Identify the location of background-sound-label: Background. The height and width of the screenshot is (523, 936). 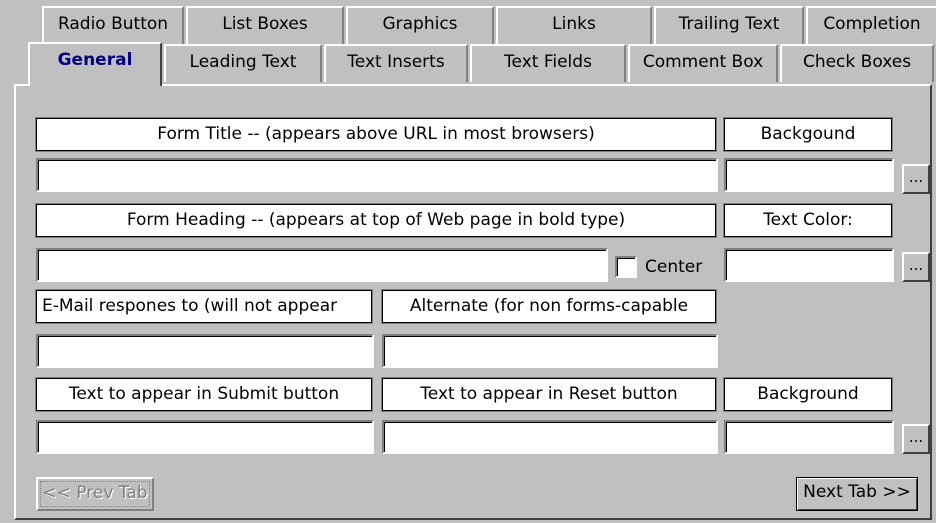
(808, 394).